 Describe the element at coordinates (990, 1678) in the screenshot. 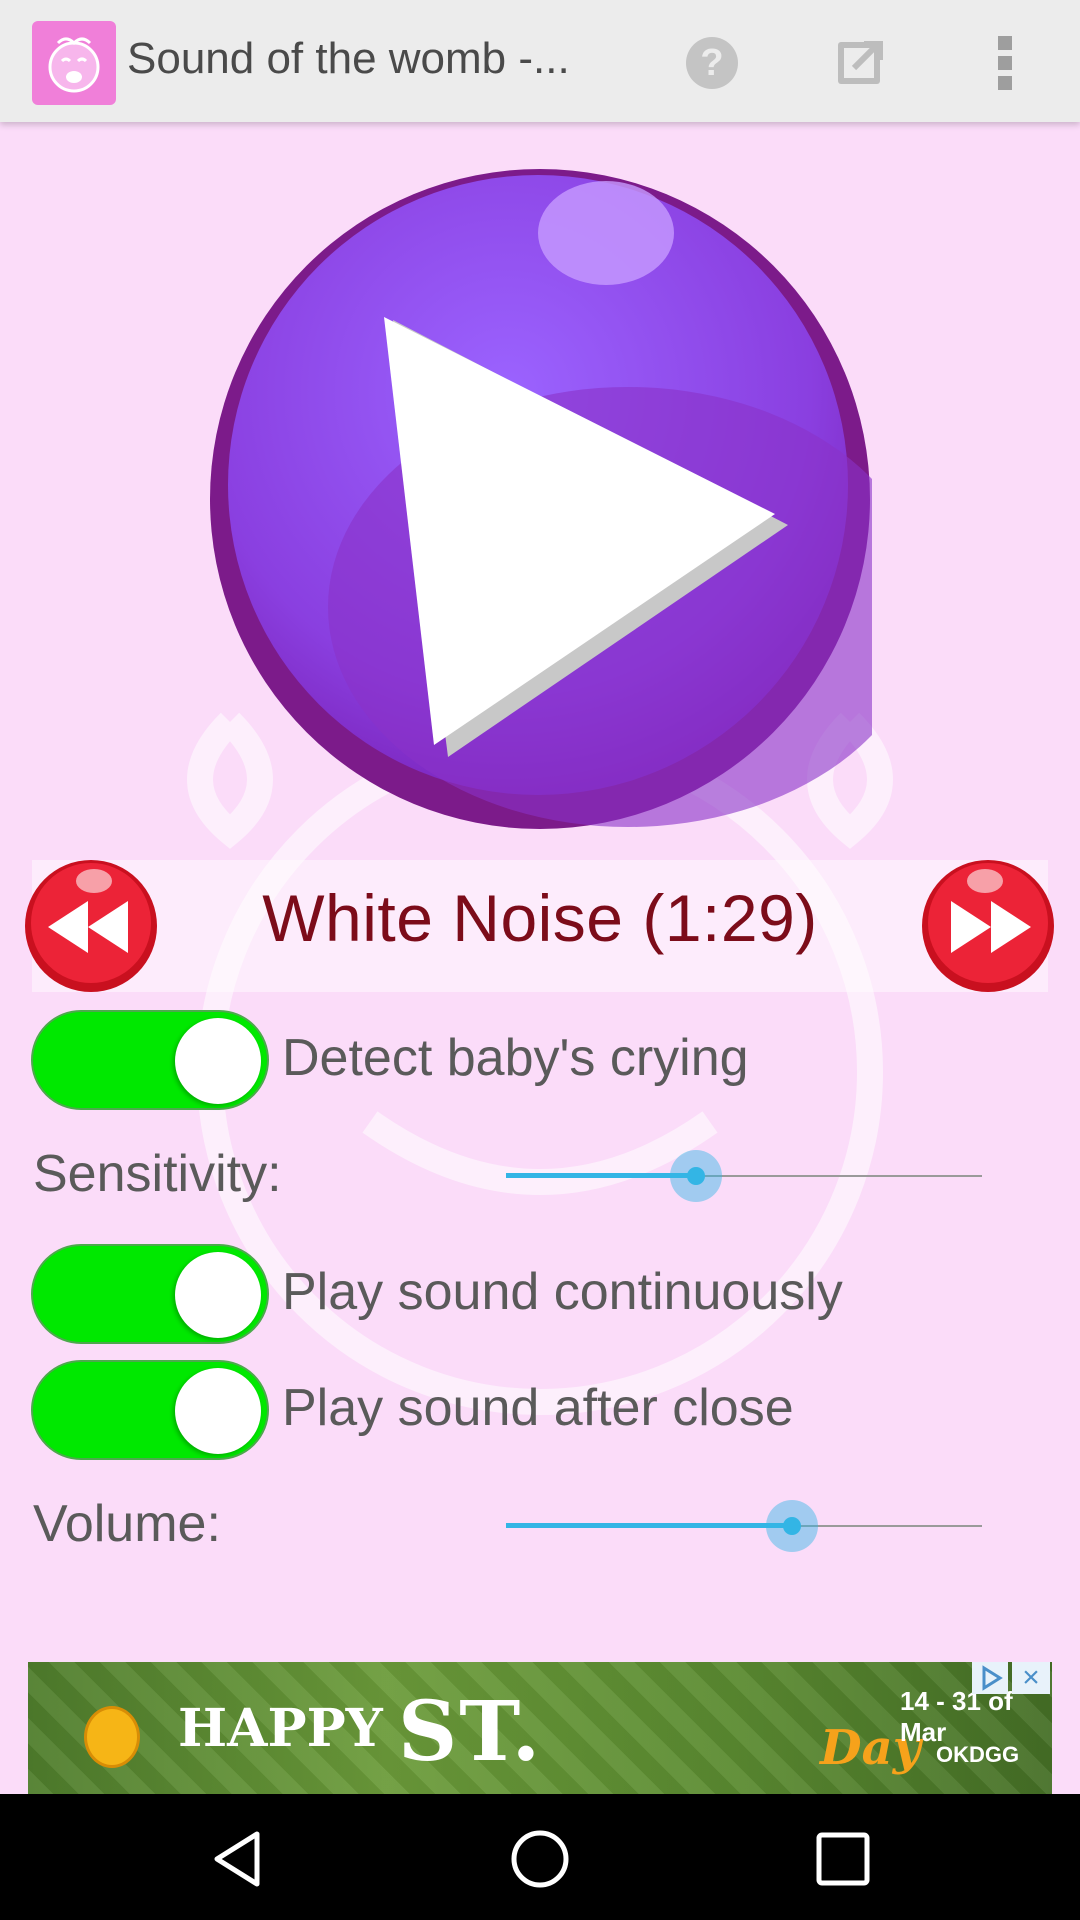

I see `ad-choices-icon` at that location.